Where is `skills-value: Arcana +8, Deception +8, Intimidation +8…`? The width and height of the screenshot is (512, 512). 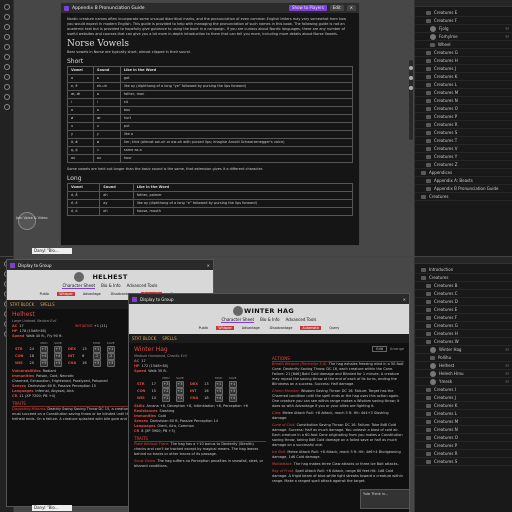 skills-value: Arcana +8, Deception +8, Intimidation +8… is located at coordinates (197, 406).